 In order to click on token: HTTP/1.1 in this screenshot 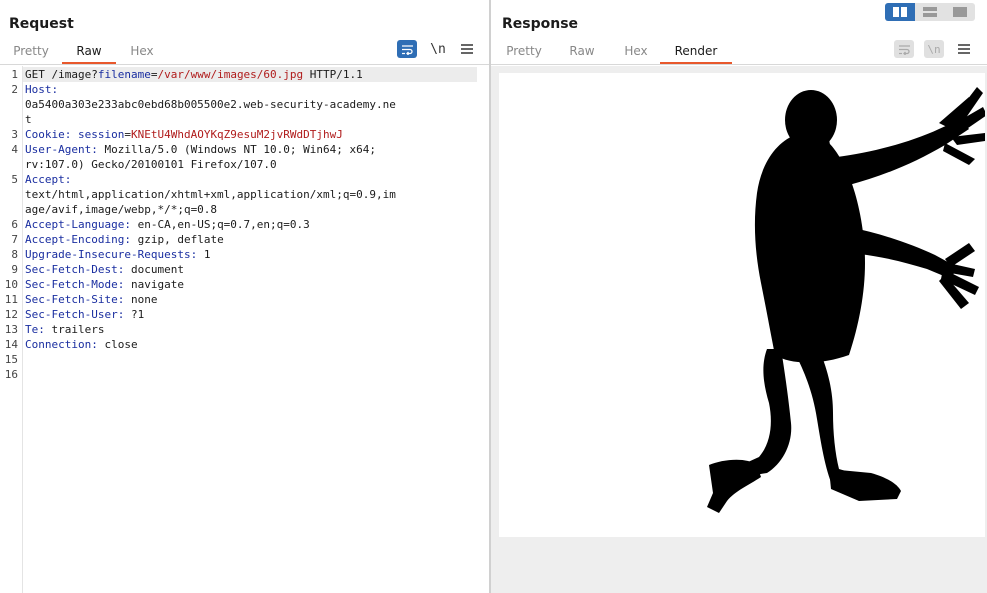, I will do `click(333, 74)`.